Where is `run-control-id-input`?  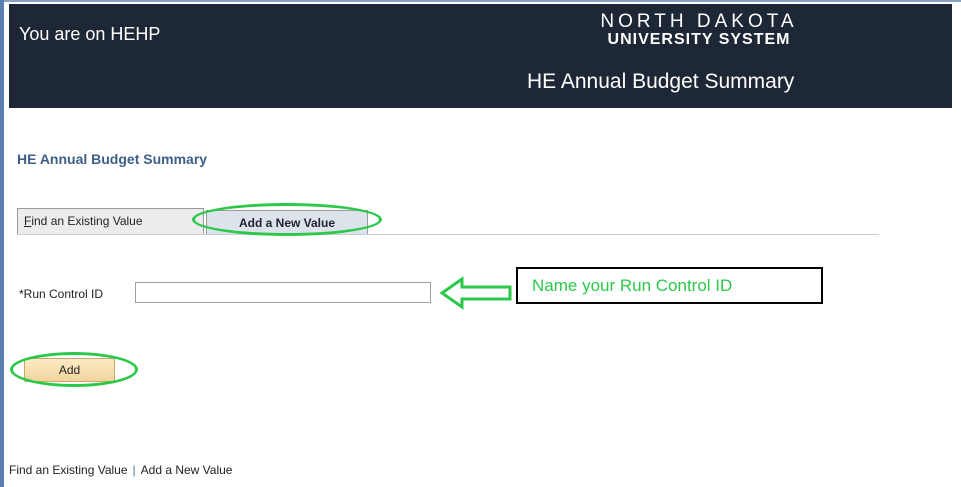 run-control-id-input is located at coordinates (283, 292).